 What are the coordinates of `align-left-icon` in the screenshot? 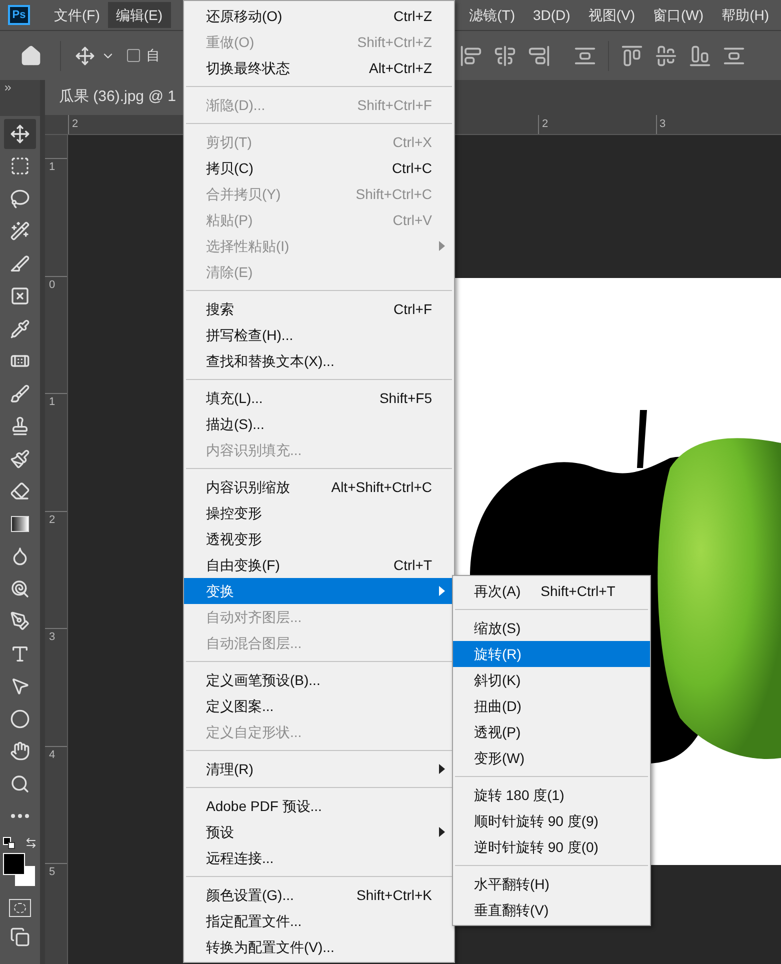 It's located at (471, 55).